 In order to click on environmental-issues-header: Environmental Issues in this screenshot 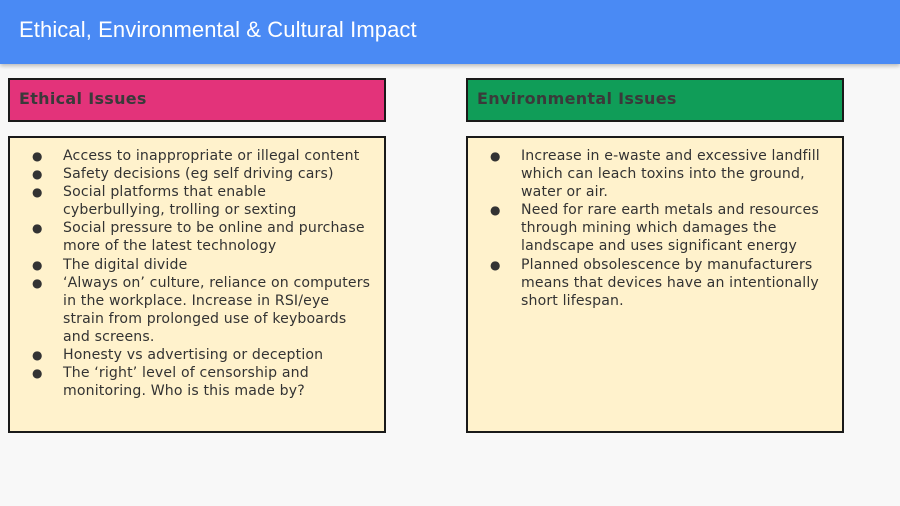, I will do `click(655, 100)`.